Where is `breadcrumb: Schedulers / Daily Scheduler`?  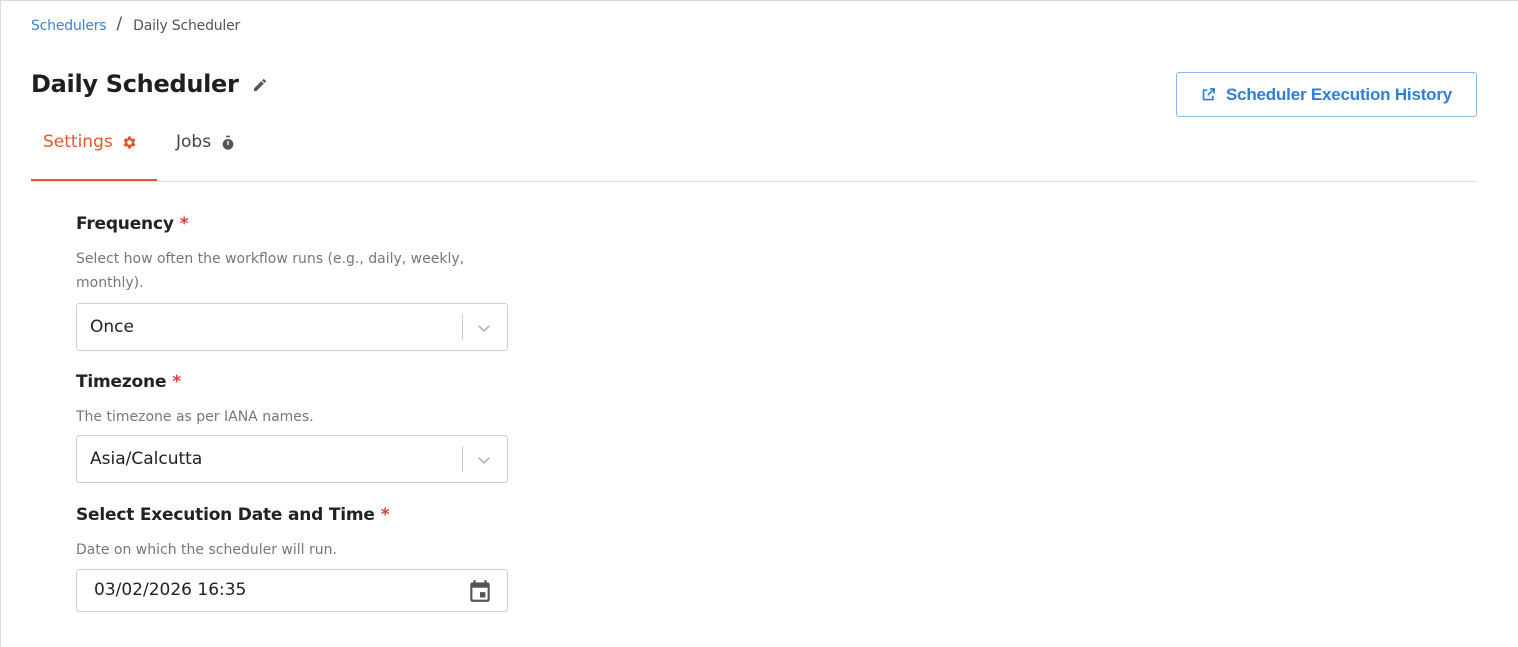 breadcrumb: Schedulers / Daily Scheduler is located at coordinates (136, 25).